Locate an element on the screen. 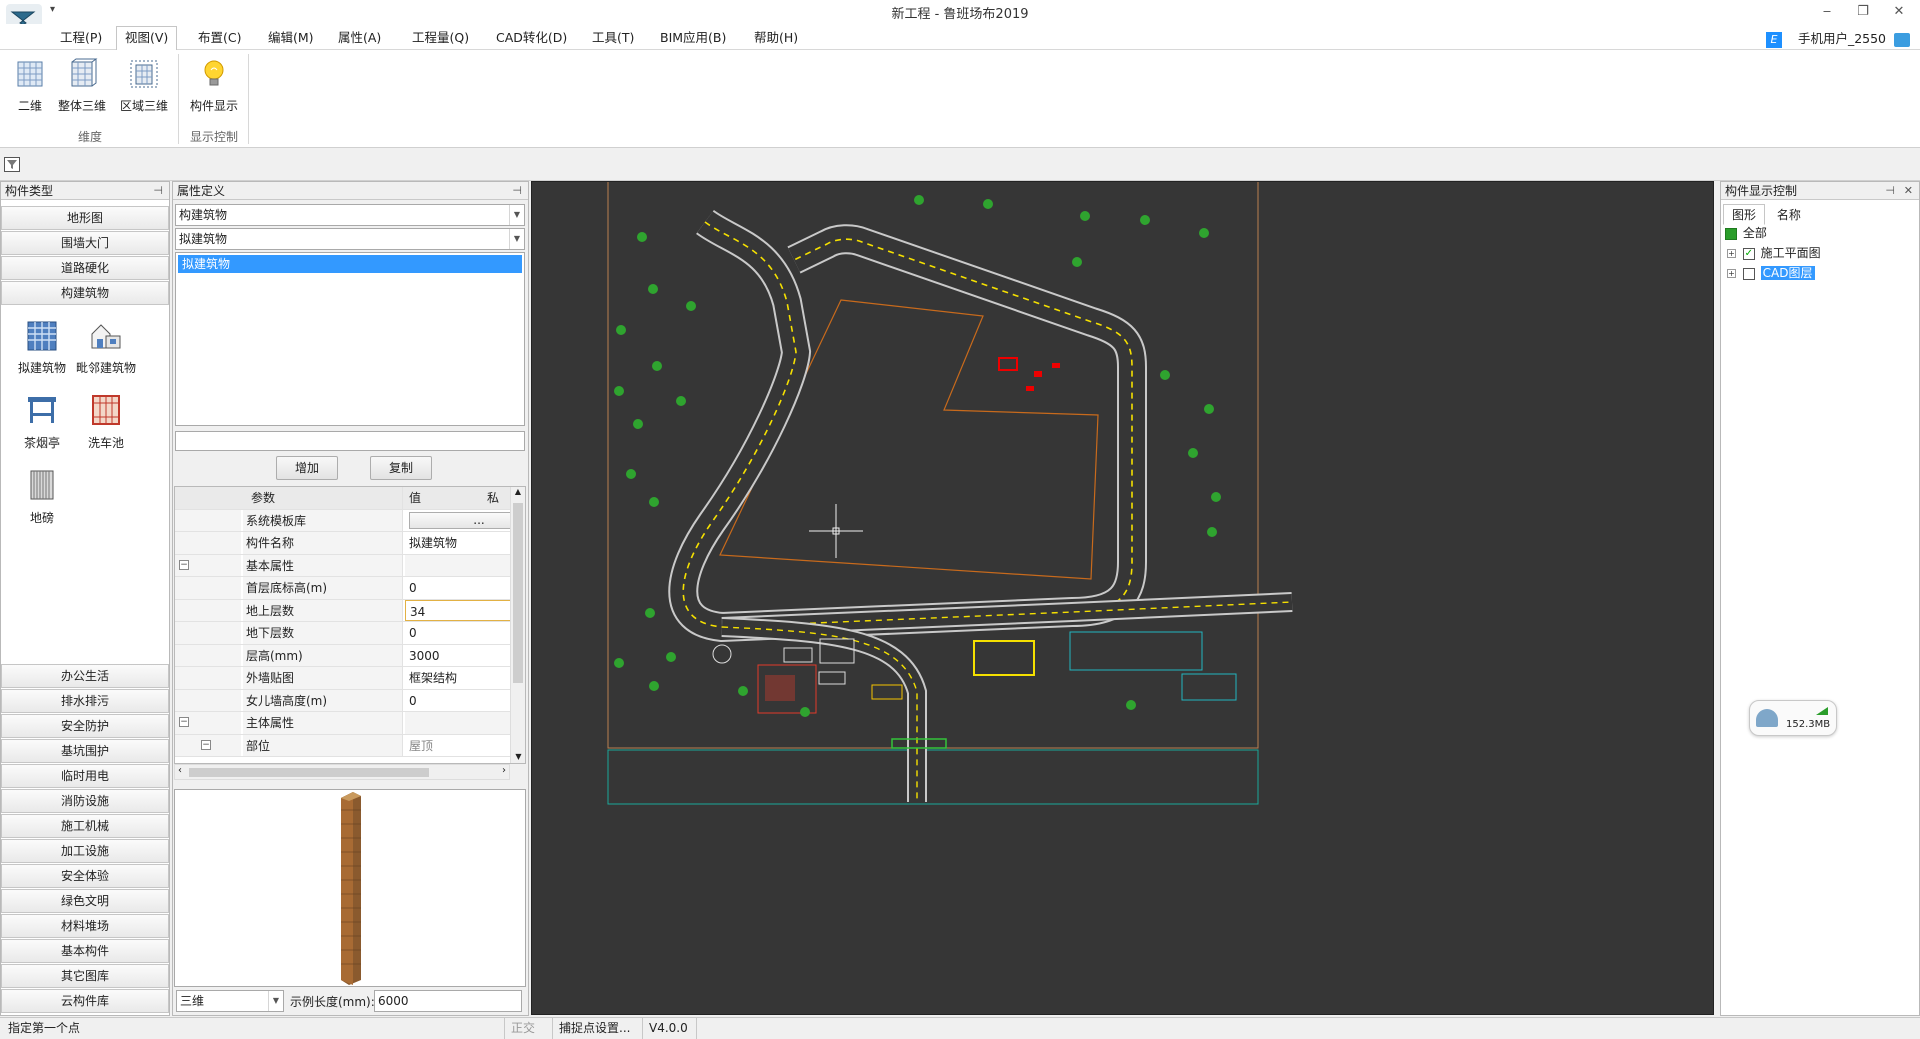 This screenshot has width=1920, height=1039. add-button: 增加 is located at coordinates (307, 468).